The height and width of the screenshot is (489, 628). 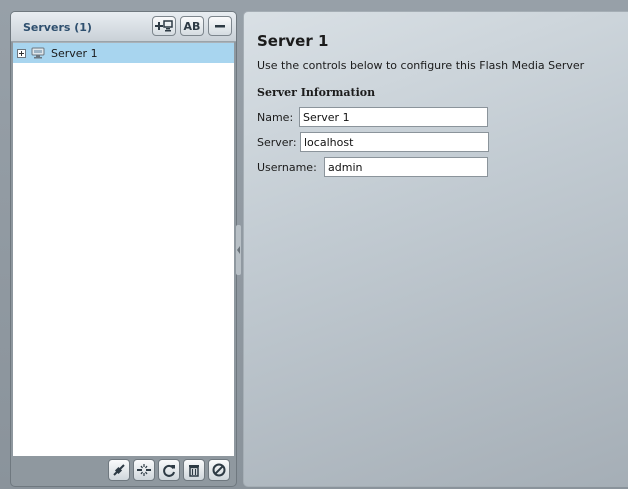 I want to click on connect-icon, so click(x=119, y=470).